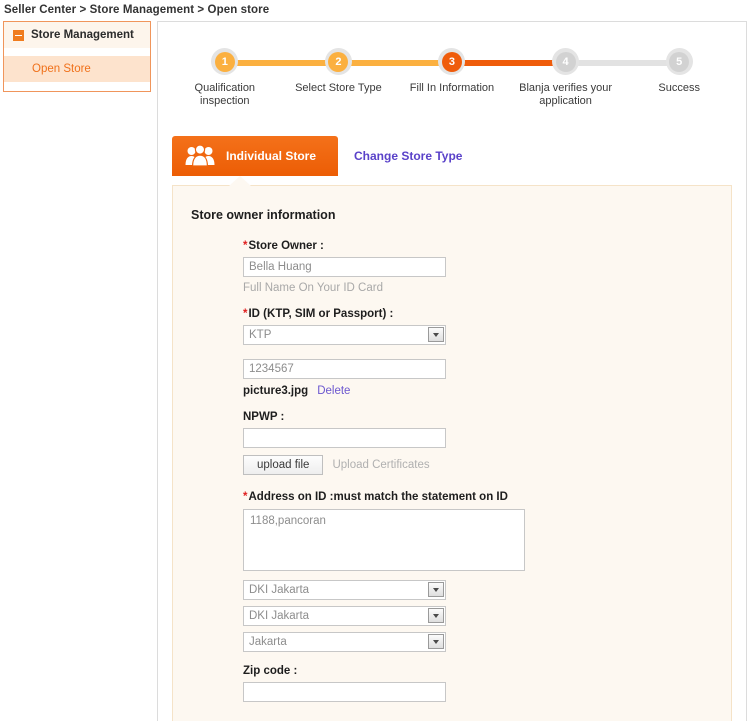 This screenshot has width=750, height=721. I want to click on tab-individual-store: Individual Store, so click(255, 156).